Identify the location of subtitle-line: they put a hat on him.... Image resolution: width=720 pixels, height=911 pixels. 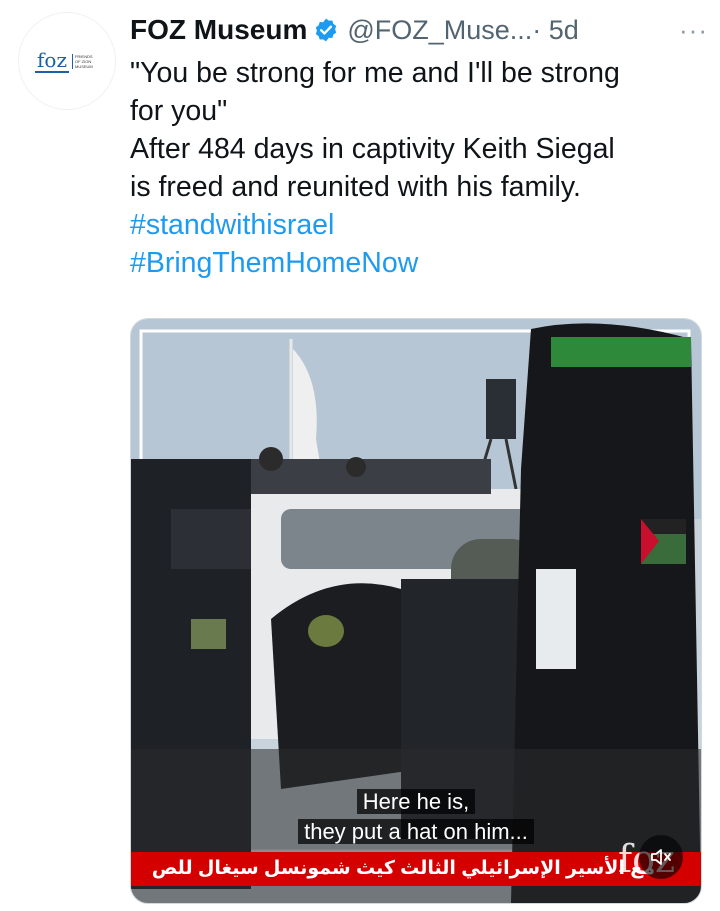
(416, 831).